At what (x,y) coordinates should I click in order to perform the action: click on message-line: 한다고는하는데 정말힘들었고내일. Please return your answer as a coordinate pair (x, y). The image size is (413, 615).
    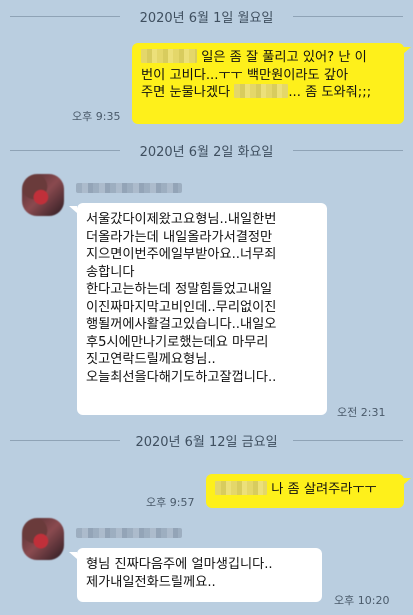
    Looking at the image, I should click on (179, 289).